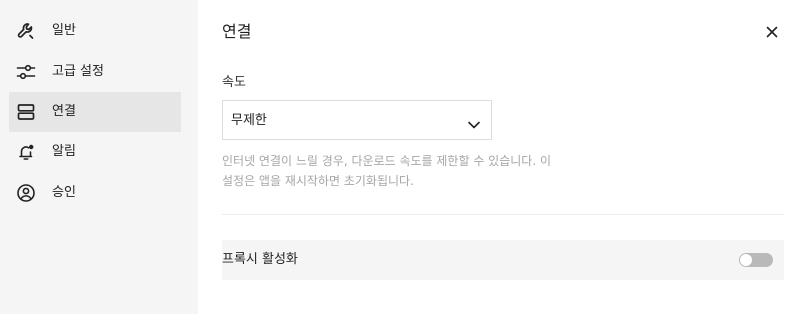 The width and height of the screenshot is (800, 314). What do you see at coordinates (249, 120) in the screenshot?
I see `speed-select-value: 무제한` at bounding box center [249, 120].